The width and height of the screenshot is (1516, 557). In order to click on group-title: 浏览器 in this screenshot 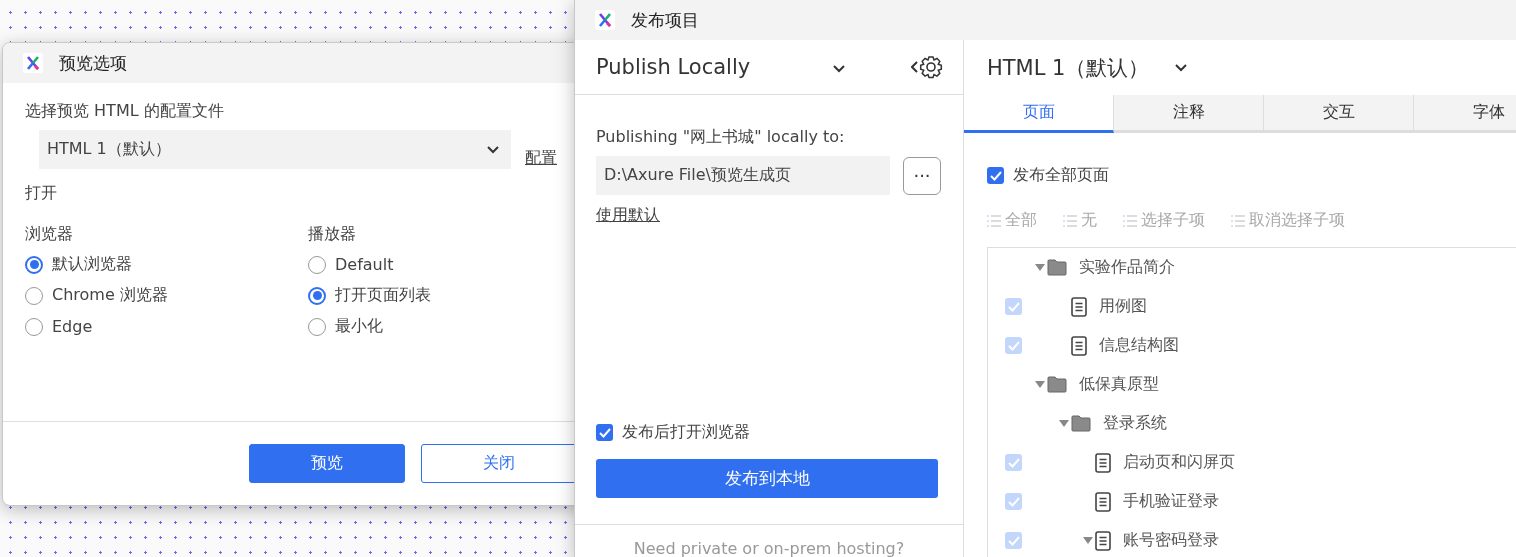, I will do `click(49, 234)`.